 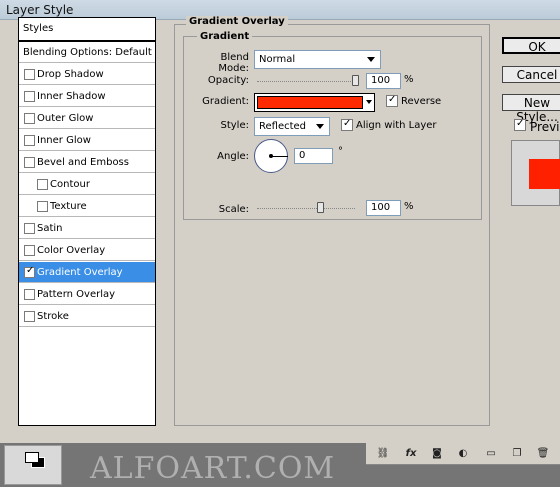 I want to click on reverse-checkbox, so click(x=392, y=100).